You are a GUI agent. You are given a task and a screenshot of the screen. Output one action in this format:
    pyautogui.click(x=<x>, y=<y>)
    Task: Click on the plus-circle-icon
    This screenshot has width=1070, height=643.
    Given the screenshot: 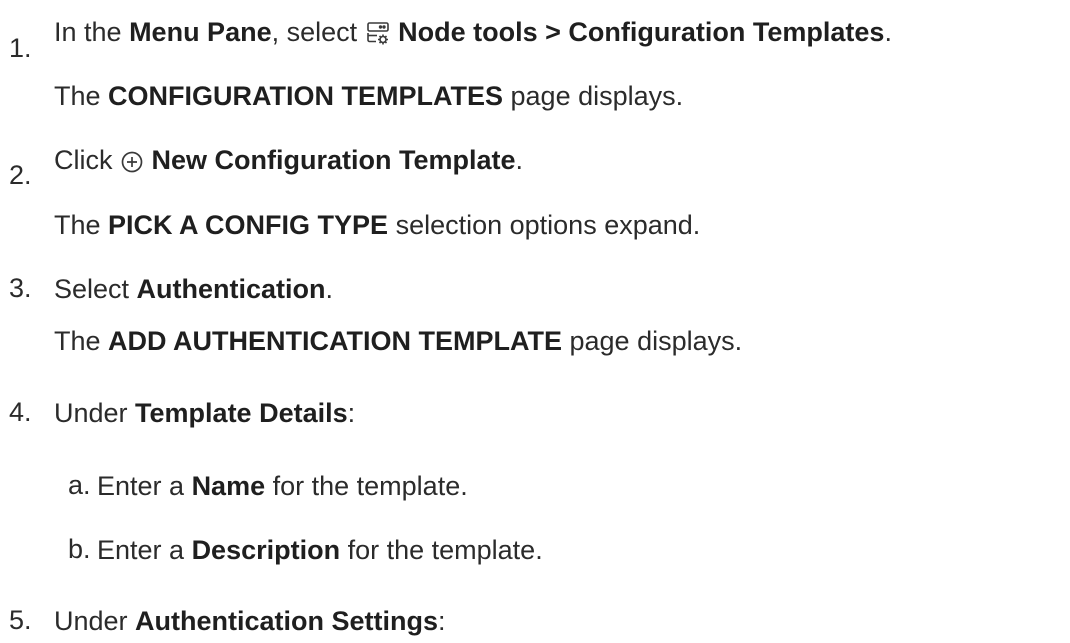 What is the action you would take?
    pyautogui.click(x=132, y=162)
    